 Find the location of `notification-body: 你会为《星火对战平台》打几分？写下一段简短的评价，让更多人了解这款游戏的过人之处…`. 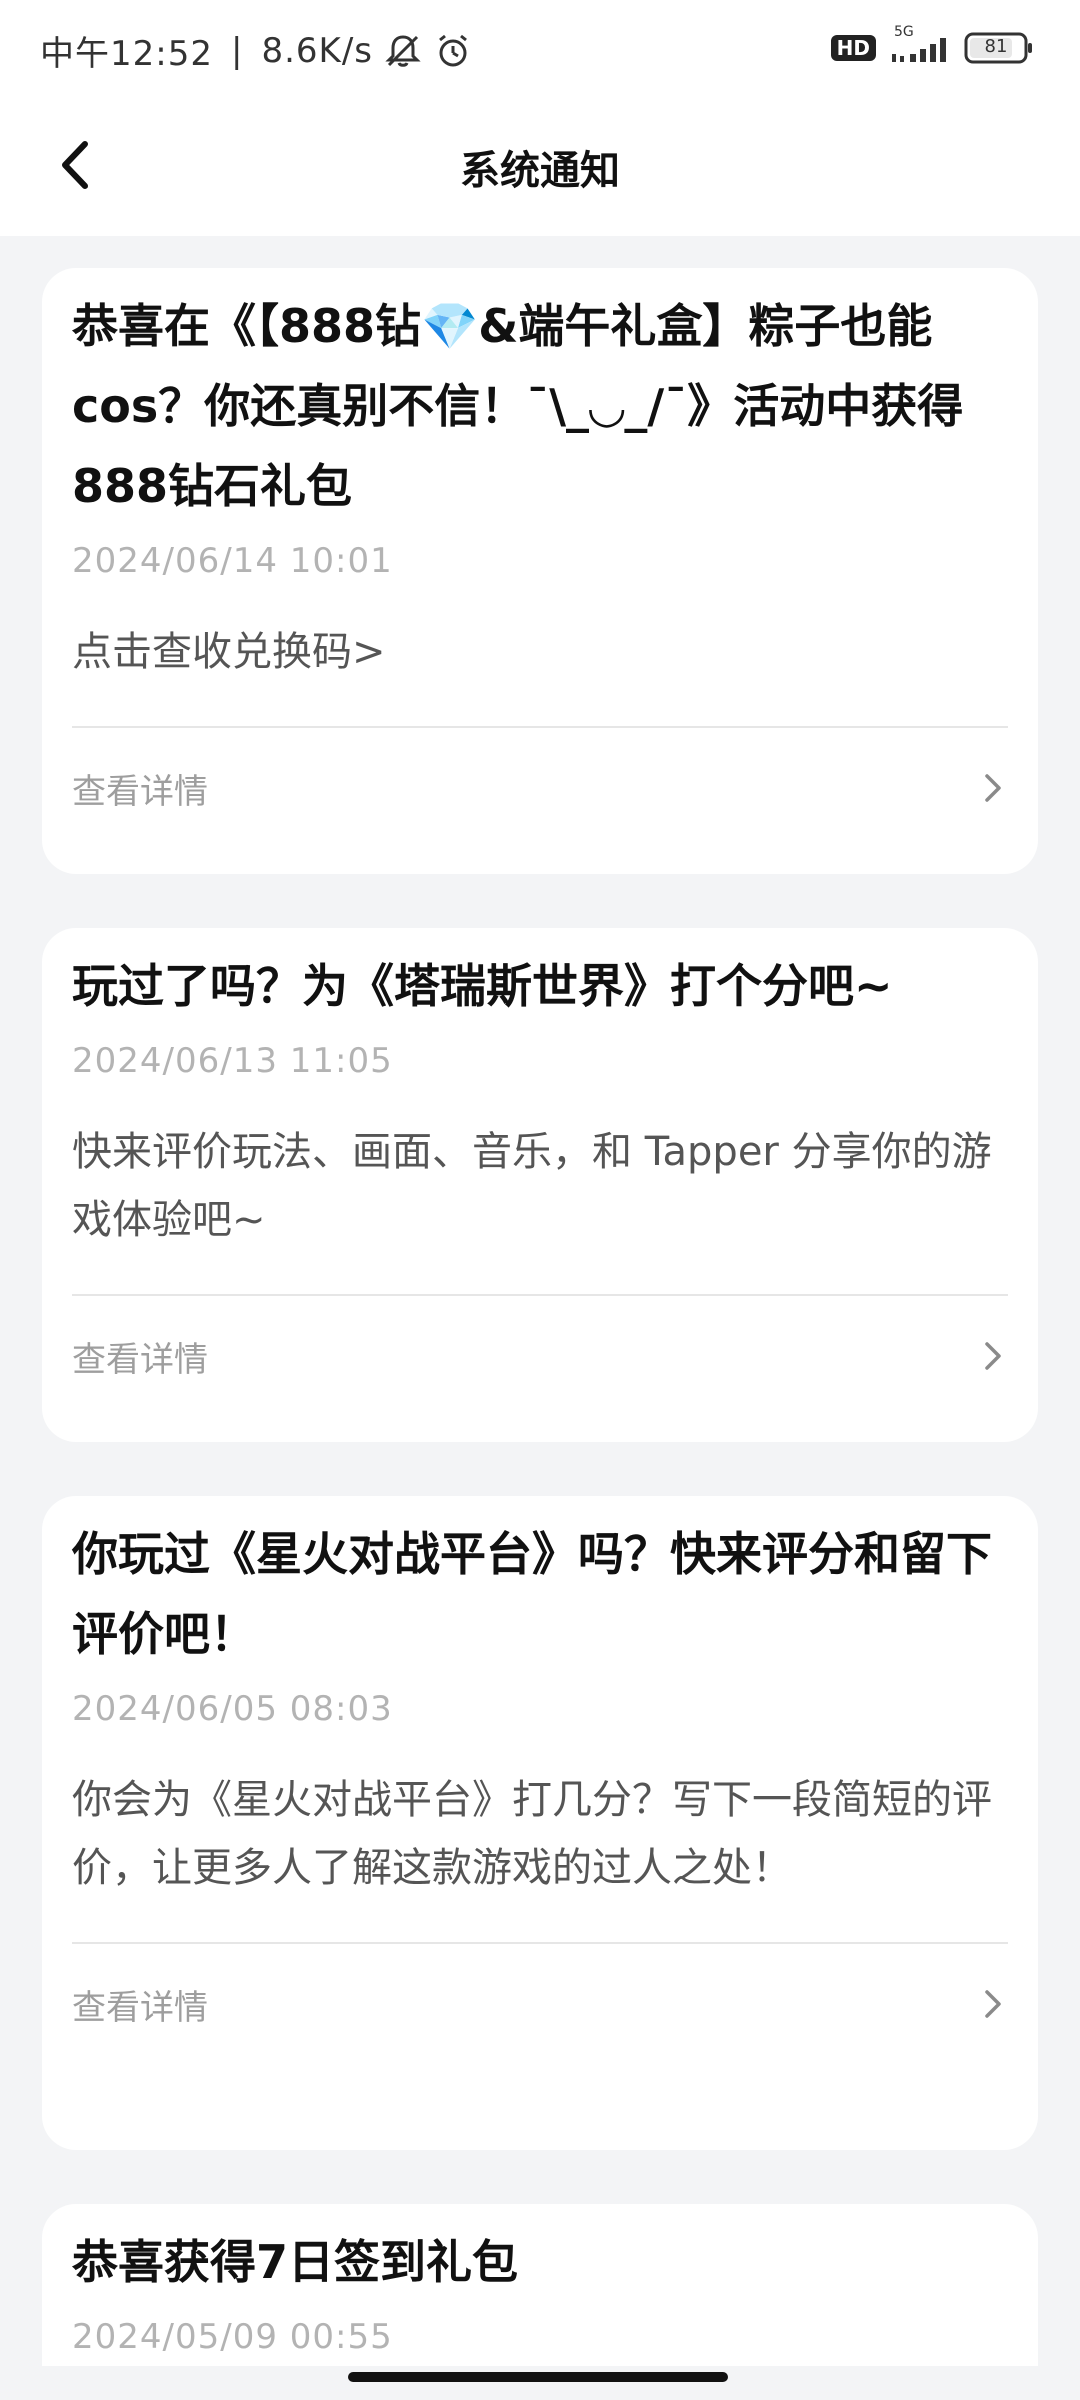

notification-body: 你会为《星火对战平台》打几分？写下一段简短的评价，让更多人了解这款游戏的过人之处… is located at coordinates (532, 1834).